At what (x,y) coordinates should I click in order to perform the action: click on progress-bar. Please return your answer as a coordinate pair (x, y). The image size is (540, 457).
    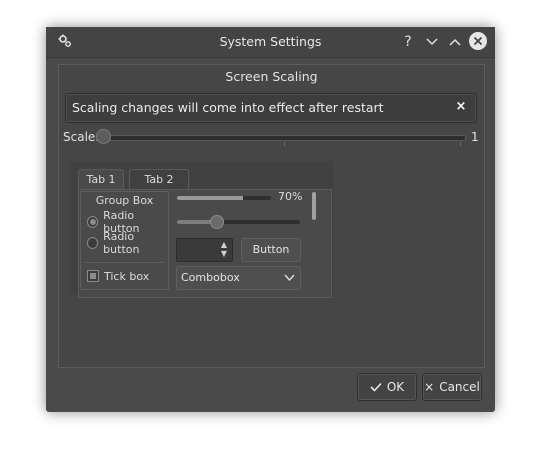
    Looking at the image, I should click on (224, 198).